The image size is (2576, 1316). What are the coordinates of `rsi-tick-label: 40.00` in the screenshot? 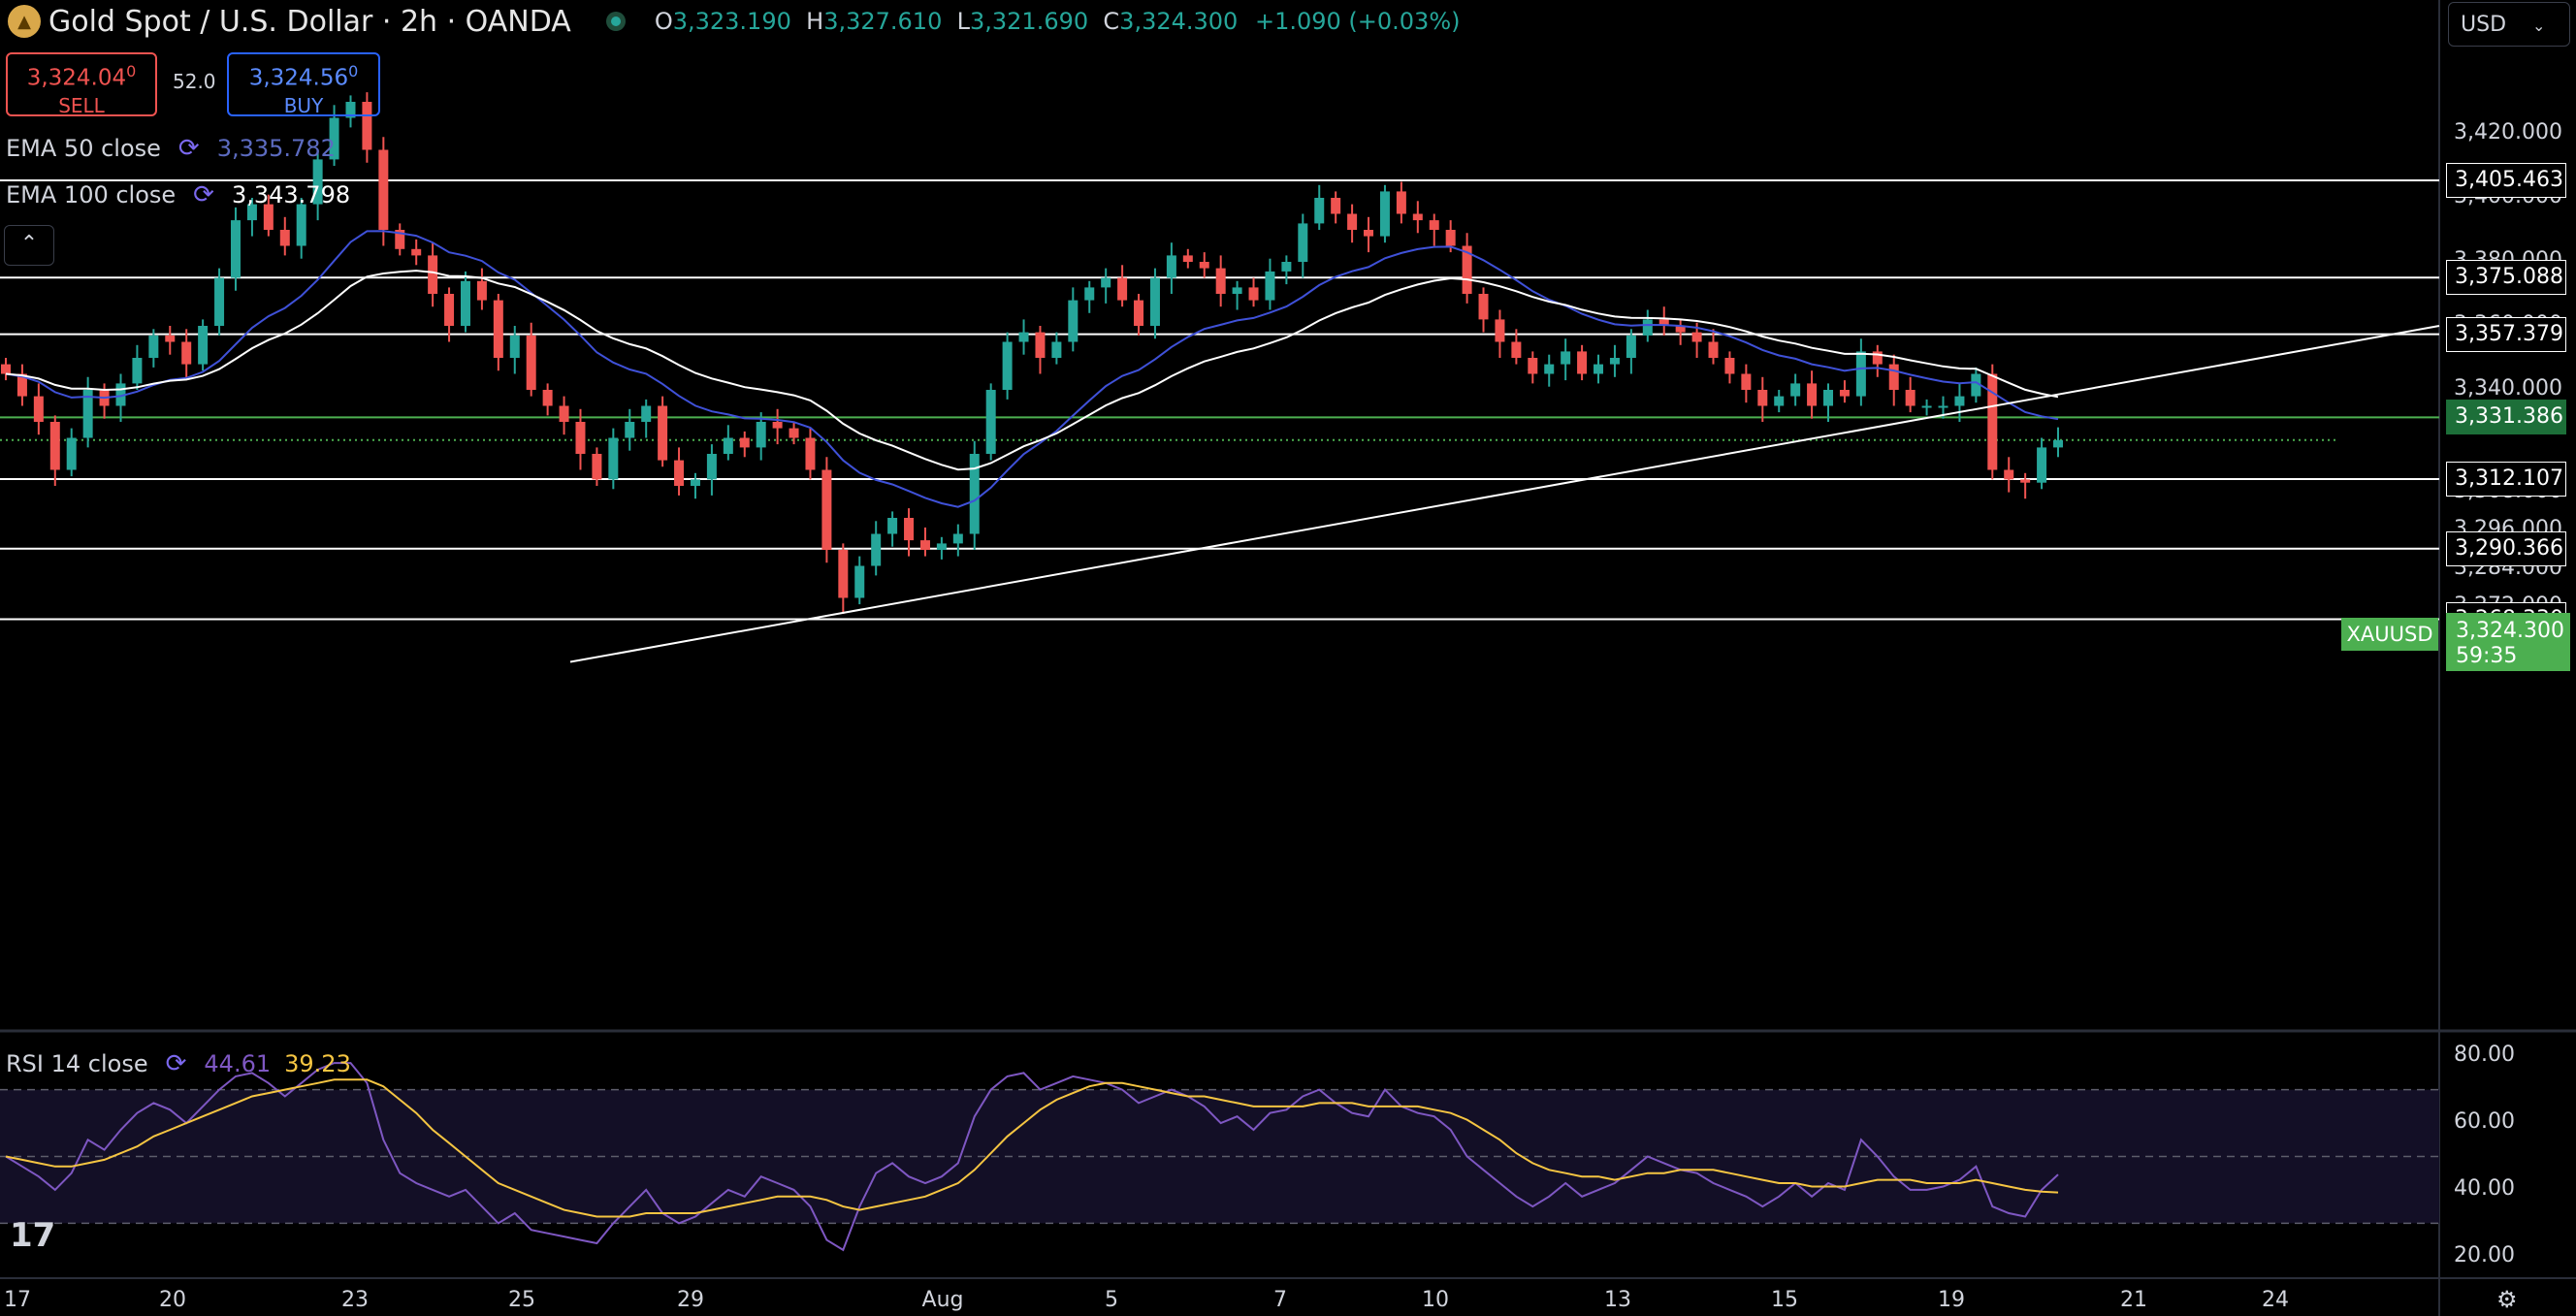 It's located at (2484, 1188).